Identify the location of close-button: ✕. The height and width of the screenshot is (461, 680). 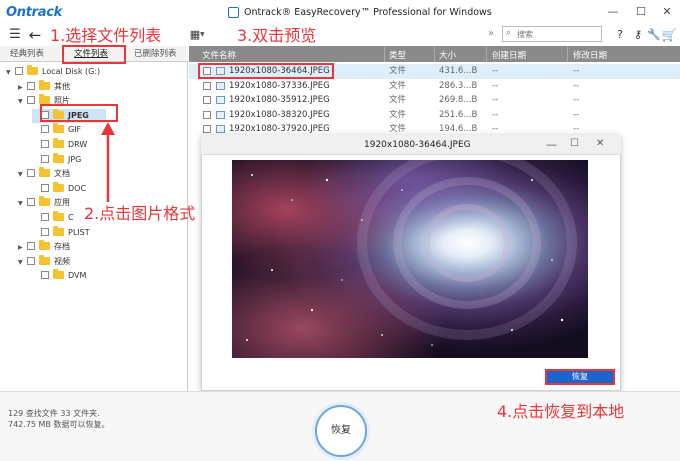
(667, 12).